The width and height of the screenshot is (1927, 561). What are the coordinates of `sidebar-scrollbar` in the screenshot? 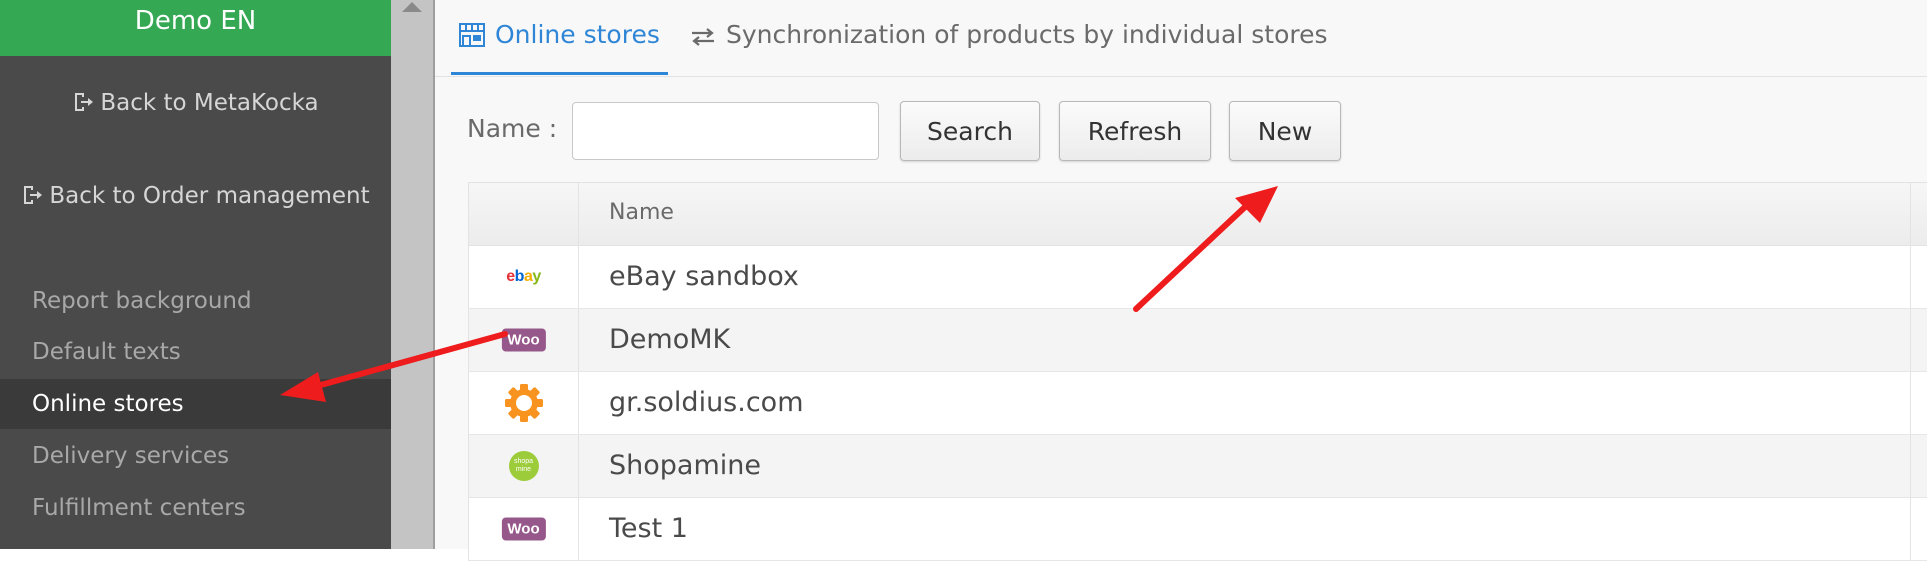 It's located at (412, 274).